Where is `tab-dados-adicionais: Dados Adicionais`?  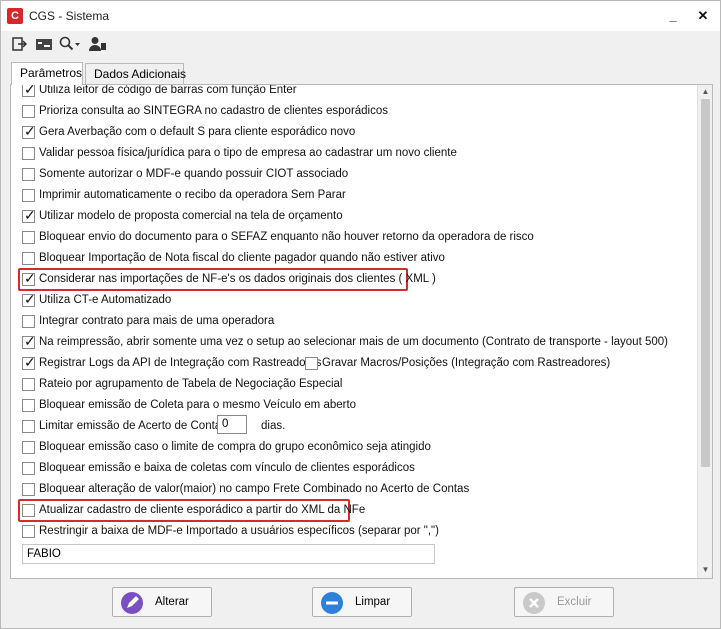
tab-dados-adicionais: Dados Adicionais is located at coordinates (135, 74).